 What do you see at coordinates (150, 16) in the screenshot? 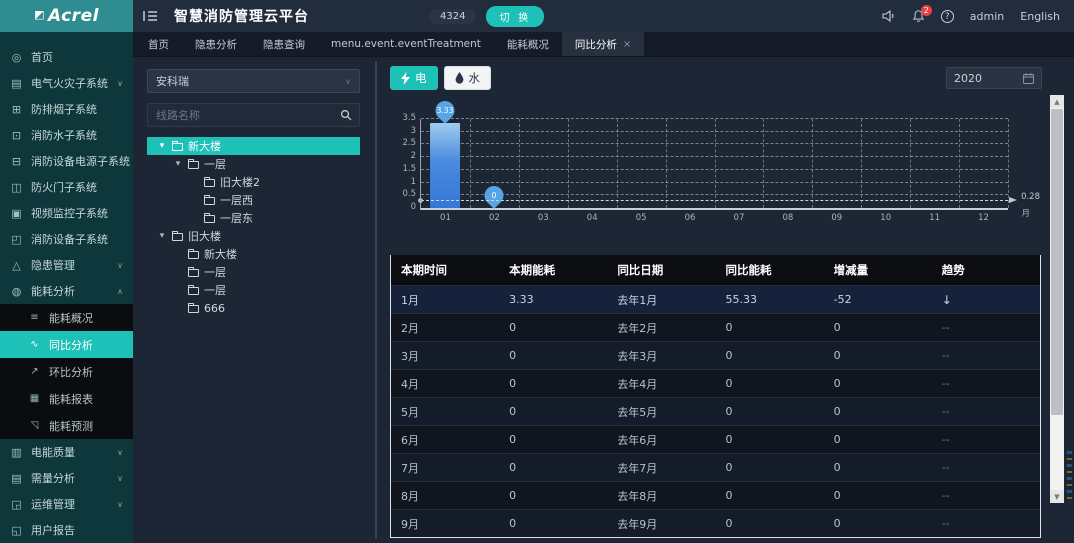
I see `collapse-menu-icon` at bounding box center [150, 16].